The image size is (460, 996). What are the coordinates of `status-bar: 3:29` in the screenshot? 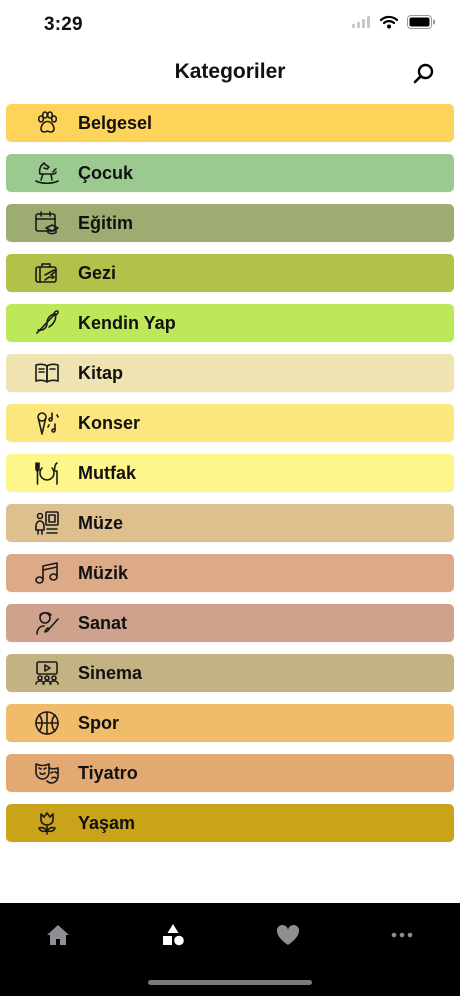 It's located at (230, 25).